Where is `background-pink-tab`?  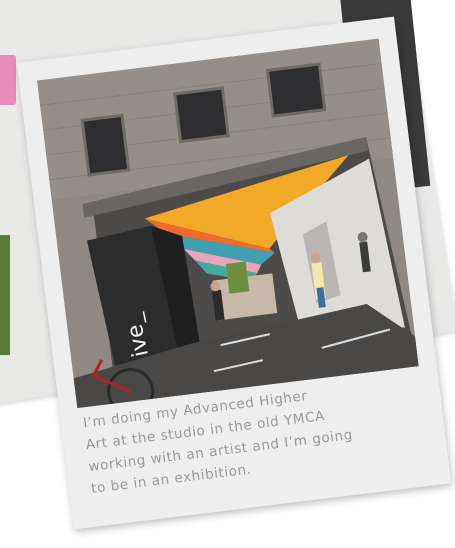
background-pink-tab is located at coordinates (8, 80).